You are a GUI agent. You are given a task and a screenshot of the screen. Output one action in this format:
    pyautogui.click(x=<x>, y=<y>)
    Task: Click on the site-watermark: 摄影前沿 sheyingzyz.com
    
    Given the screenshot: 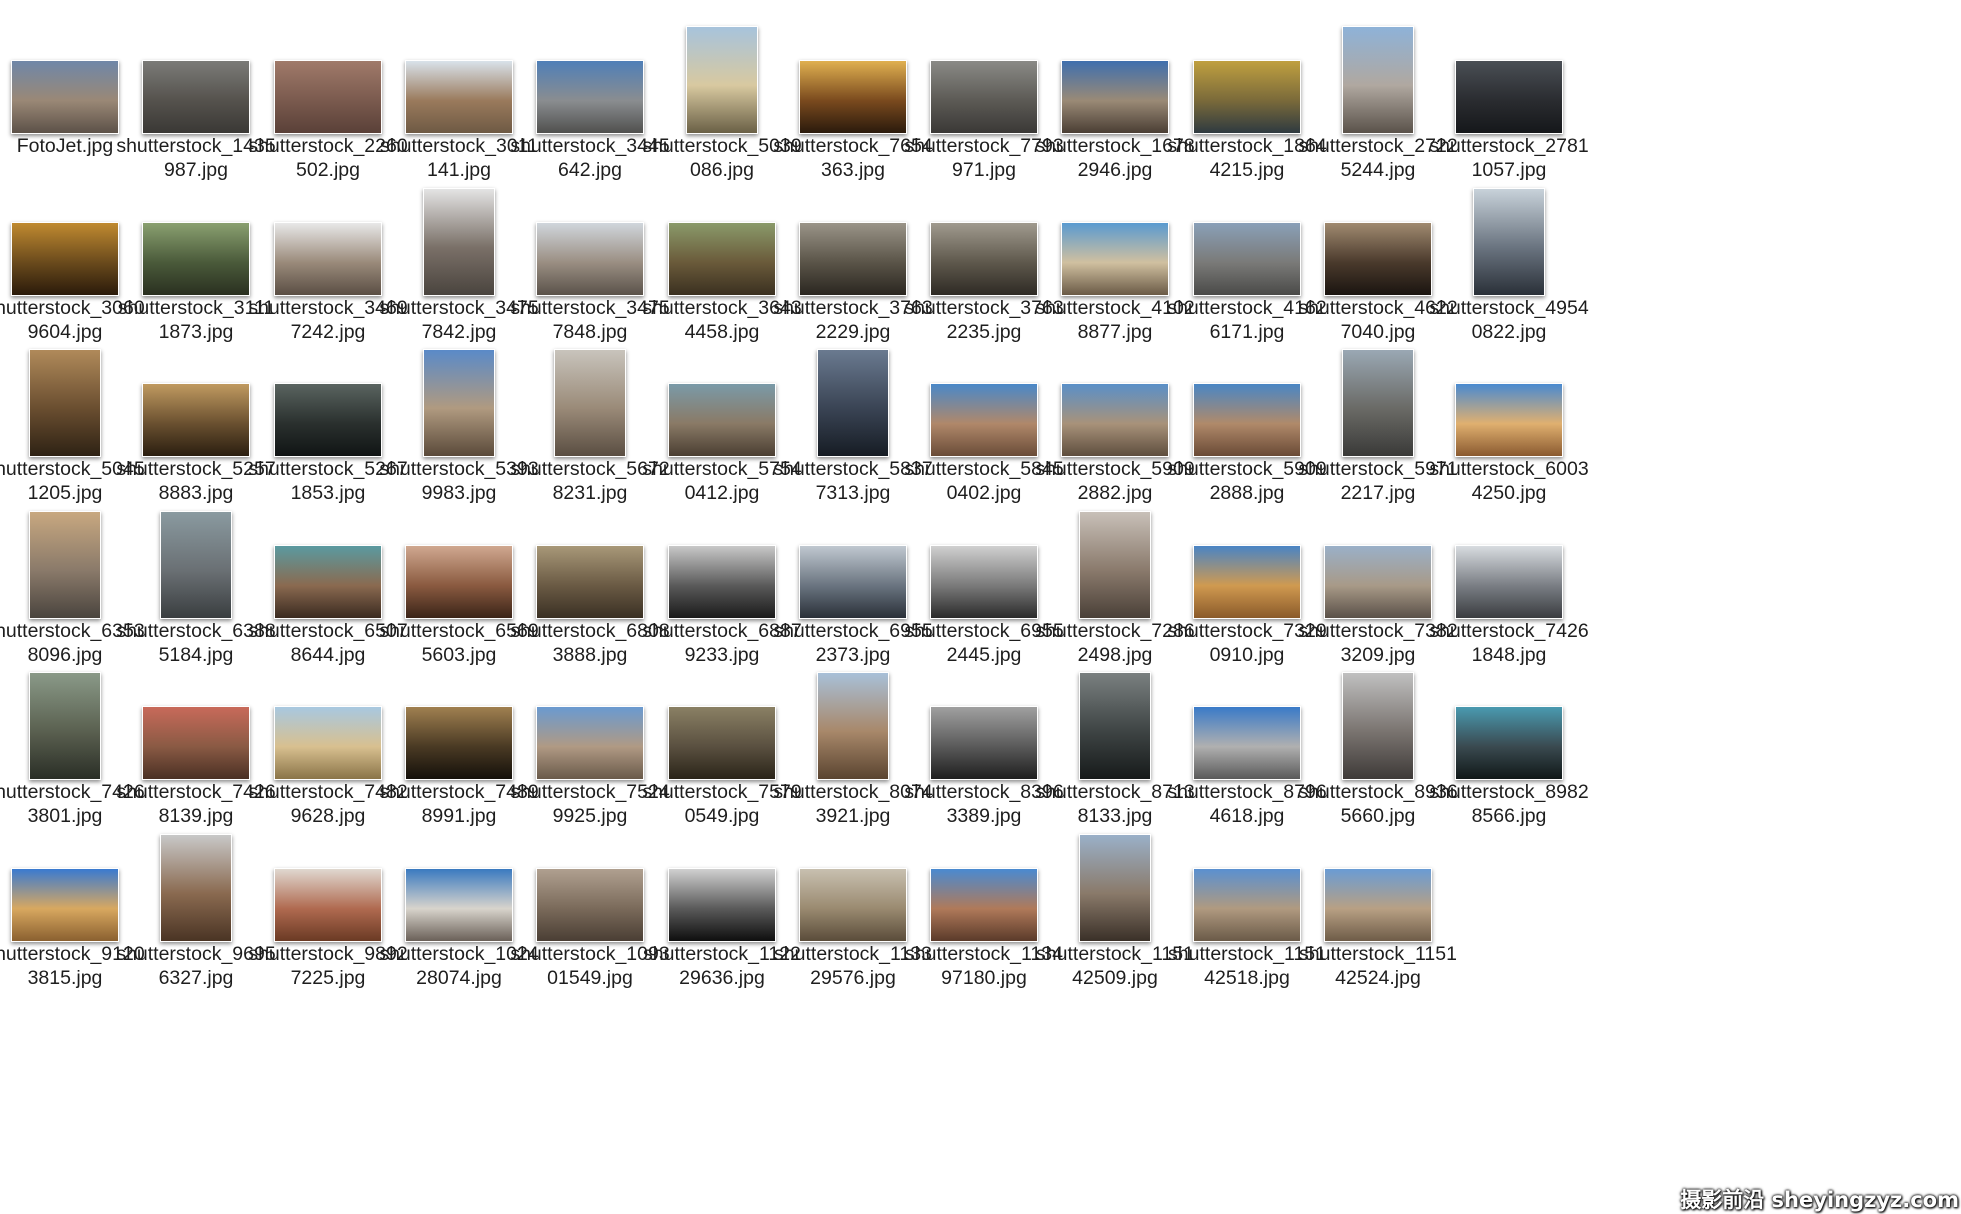 What is the action you would take?
    pyautogui.click(x=1819, y=1200)
    